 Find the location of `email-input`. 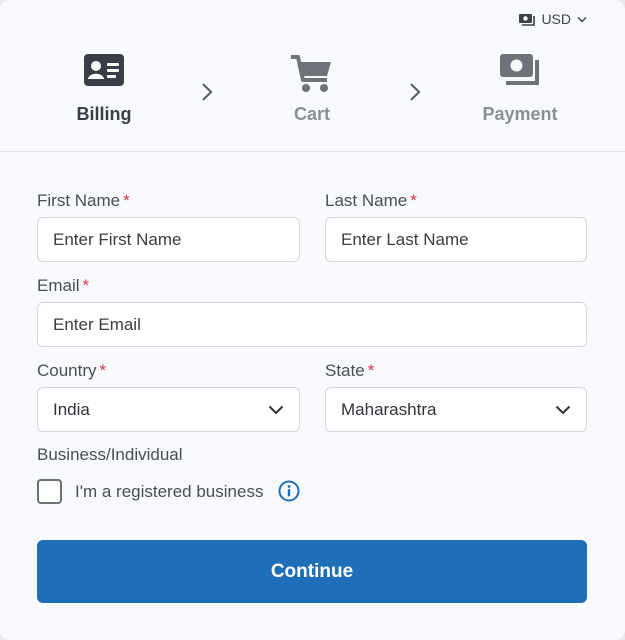

email-input is located at coordinates (312, 324).